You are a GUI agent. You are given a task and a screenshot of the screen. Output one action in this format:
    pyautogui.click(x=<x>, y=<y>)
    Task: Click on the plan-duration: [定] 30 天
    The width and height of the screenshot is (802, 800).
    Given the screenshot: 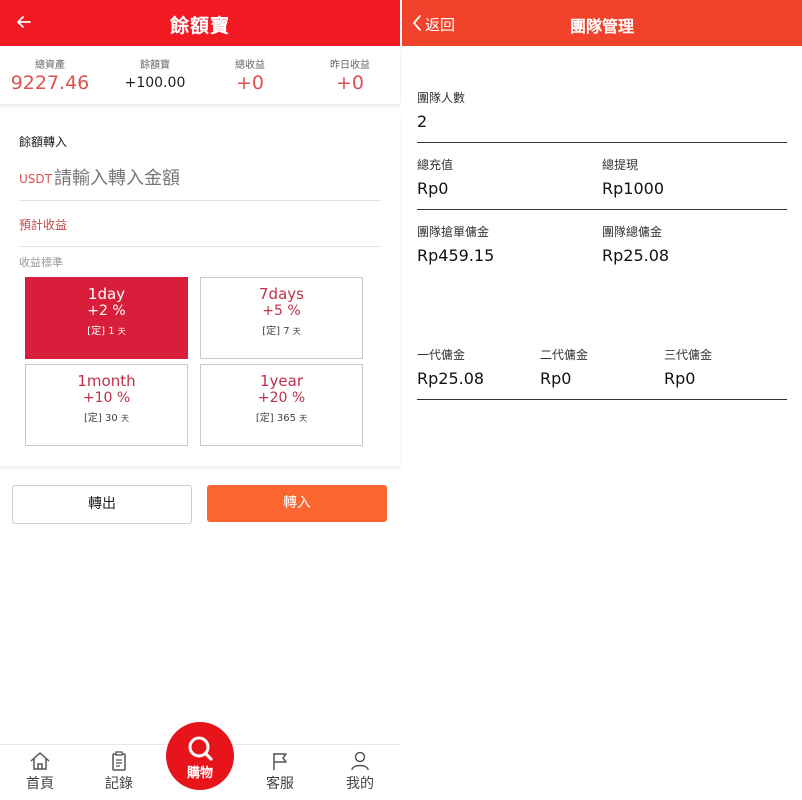 What is the action you would take?
    pyautogui.click(x=106, y=418)
    